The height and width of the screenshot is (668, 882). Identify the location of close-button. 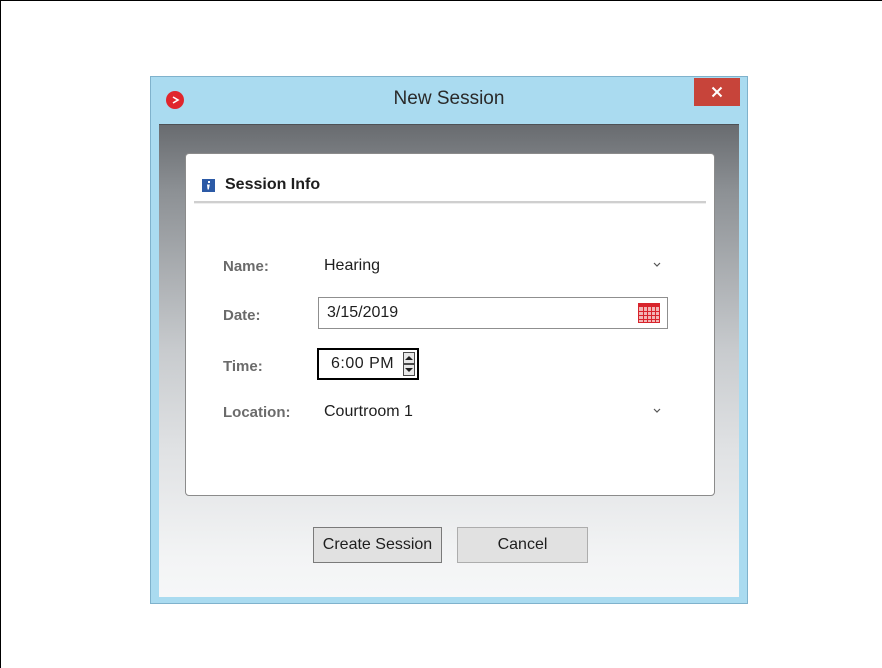
(717, 92).